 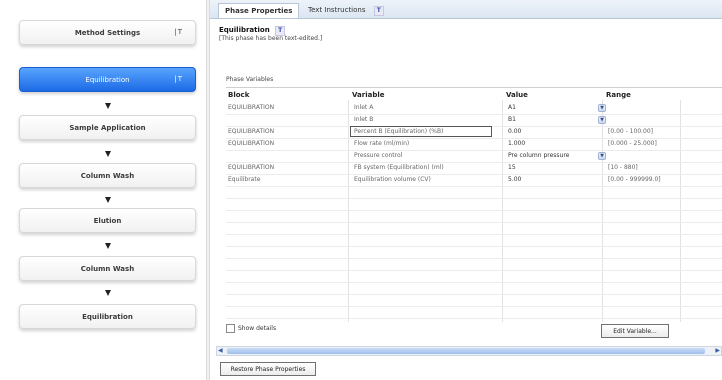 What do you see at coordinates (623, 167) in the screenshot?
I see `range-cell: [10 - 880]` at bounding box center [623, 167].